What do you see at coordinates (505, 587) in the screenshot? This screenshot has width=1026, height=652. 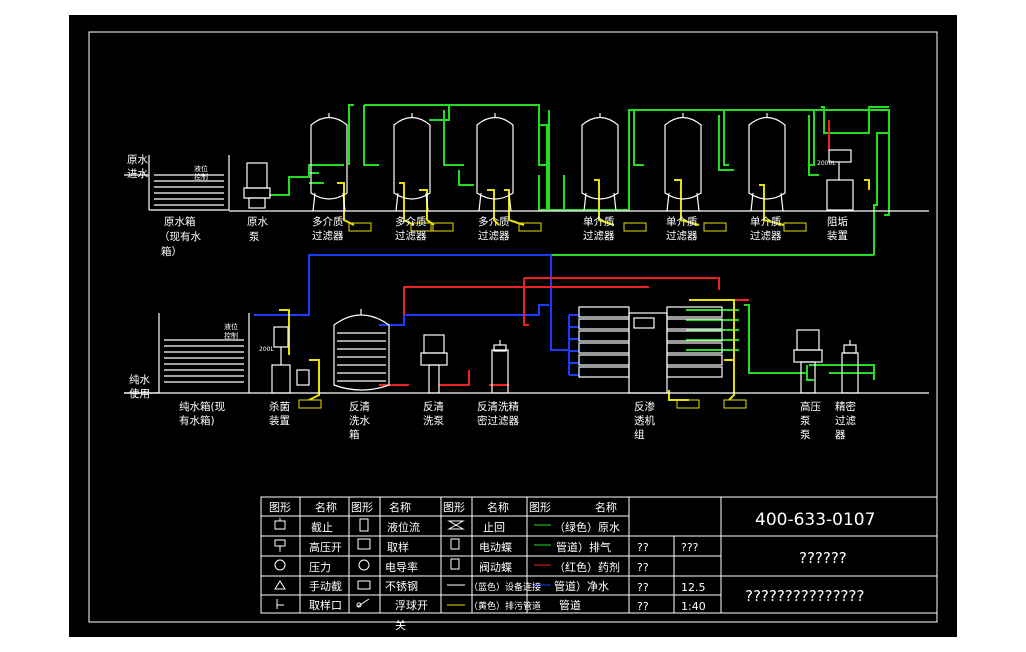 I see `legend-r4-c3: （蓝色）设备连接` at bounding box center [505, 587].